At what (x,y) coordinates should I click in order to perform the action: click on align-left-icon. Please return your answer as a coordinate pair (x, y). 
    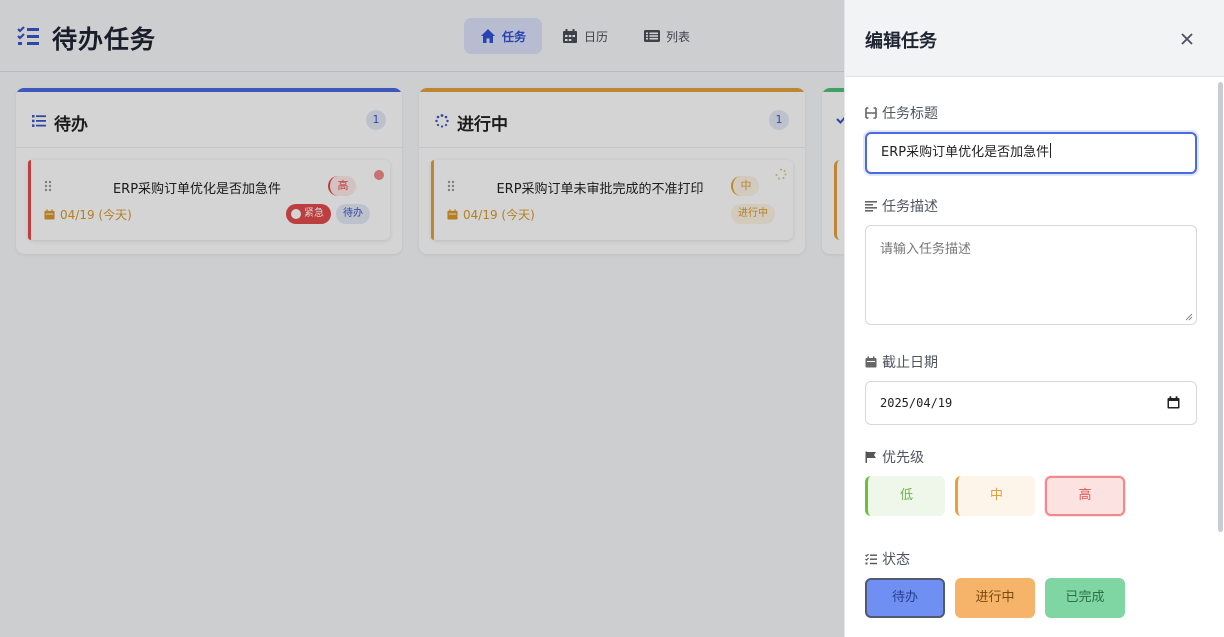
    Looking at the image, I should click on (871, 206).